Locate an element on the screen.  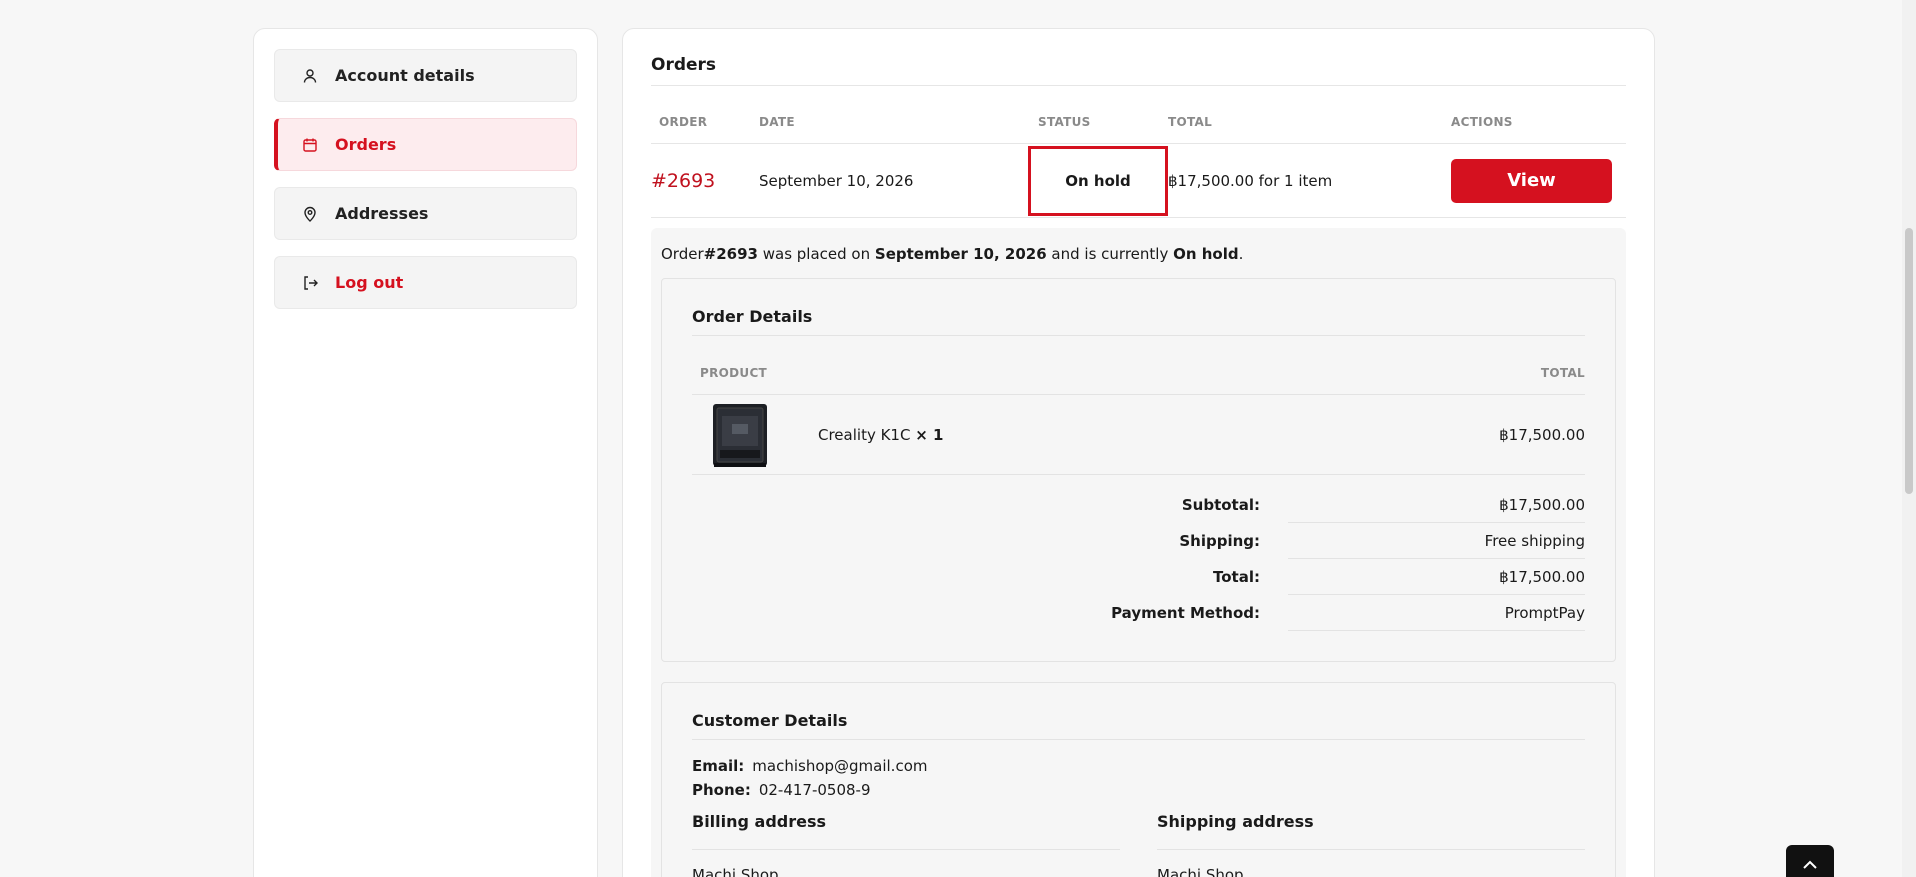
order-details-title: Order Details is located at coordinates (1138, 307).